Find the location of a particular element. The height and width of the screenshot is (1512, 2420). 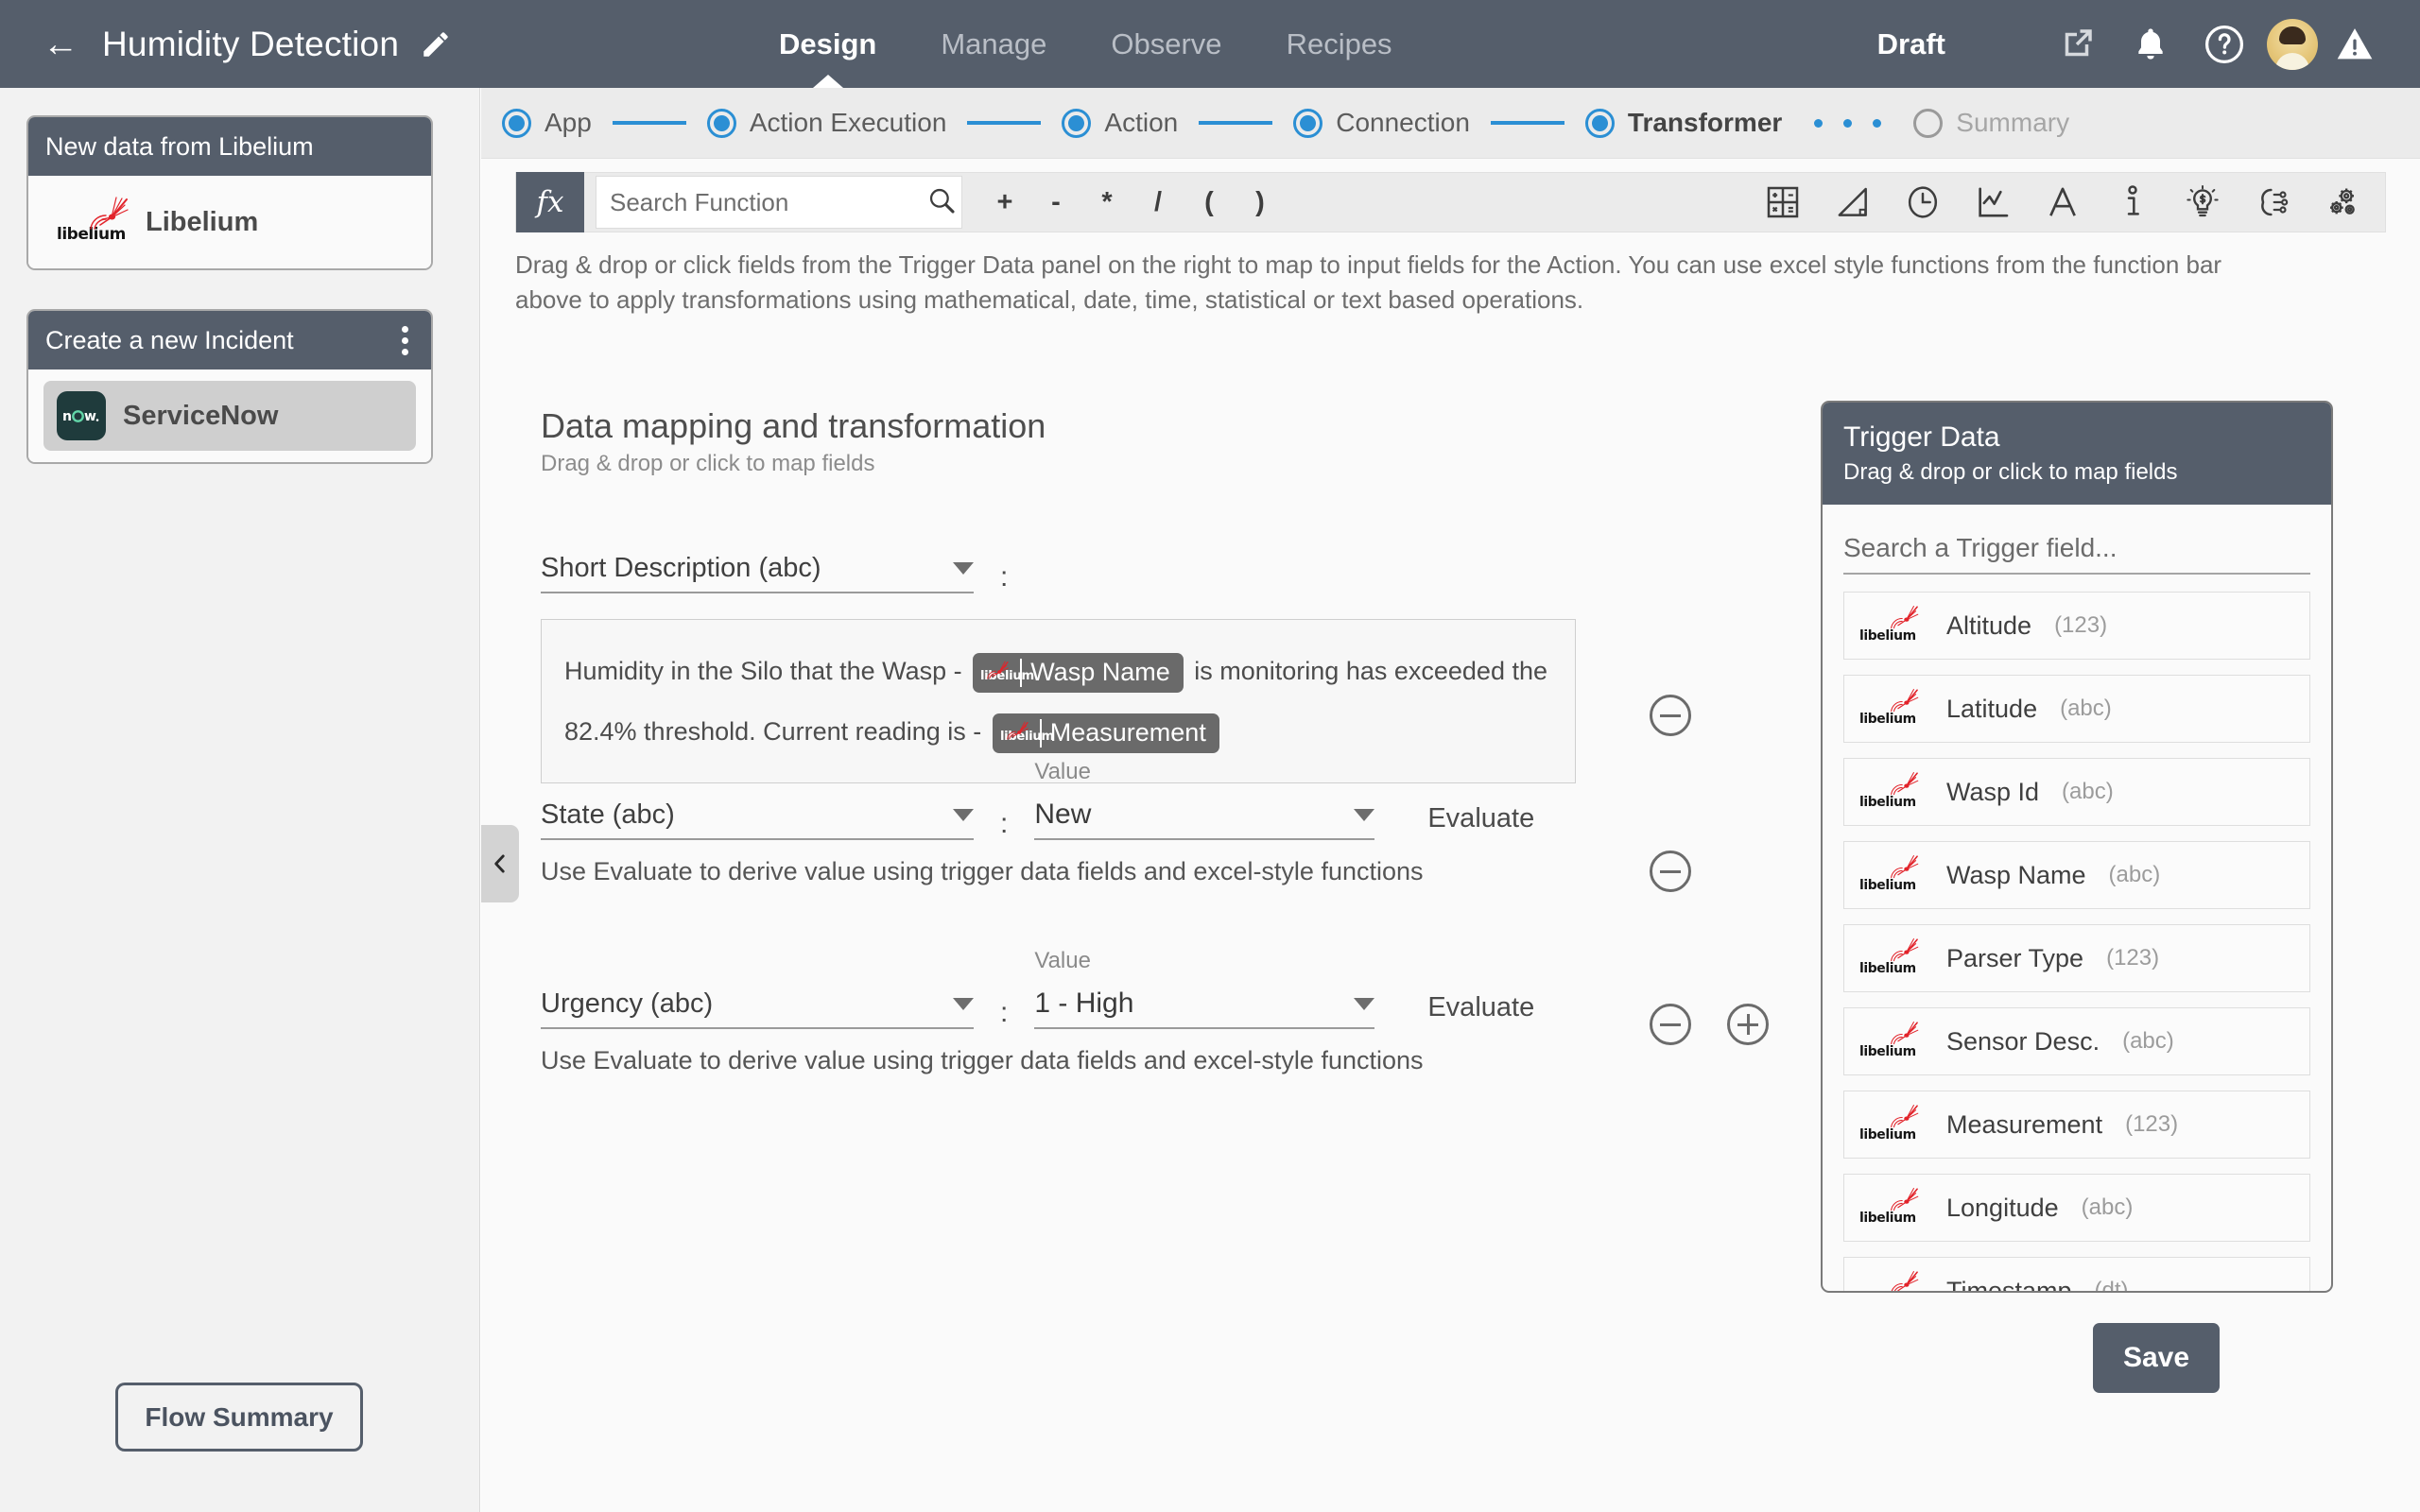

trigger-search-input is located at coordinates (2076, 554).